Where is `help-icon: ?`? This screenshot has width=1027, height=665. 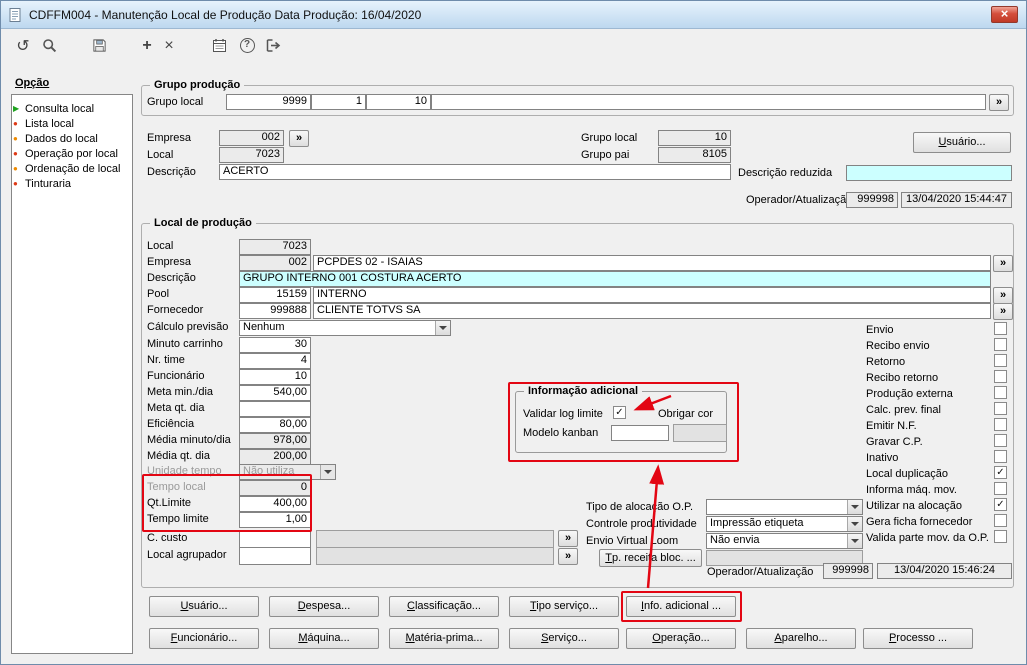 help-icon: ? is located at coordinates (247, 45).